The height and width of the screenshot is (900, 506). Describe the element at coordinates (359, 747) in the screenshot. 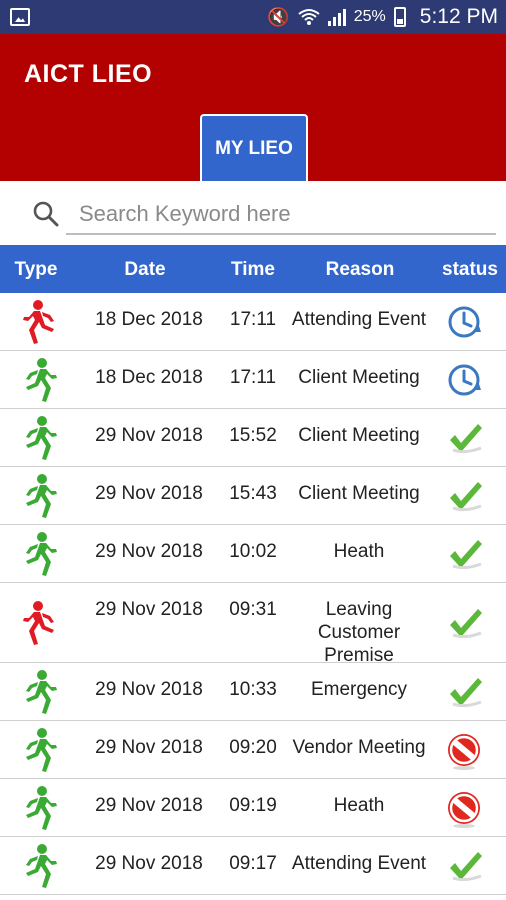

I see `row-reason: Vendor Meeting` at that location.